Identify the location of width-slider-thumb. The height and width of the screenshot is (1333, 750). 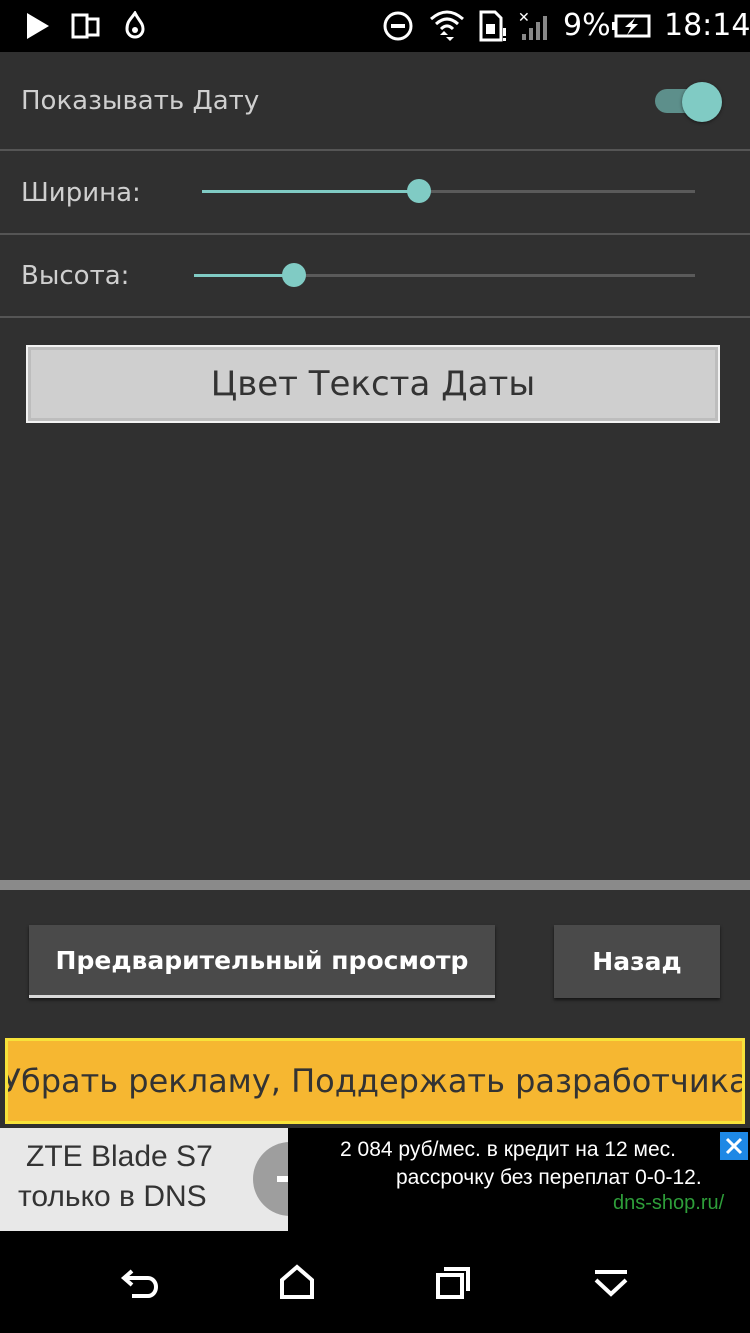
(419, 191).